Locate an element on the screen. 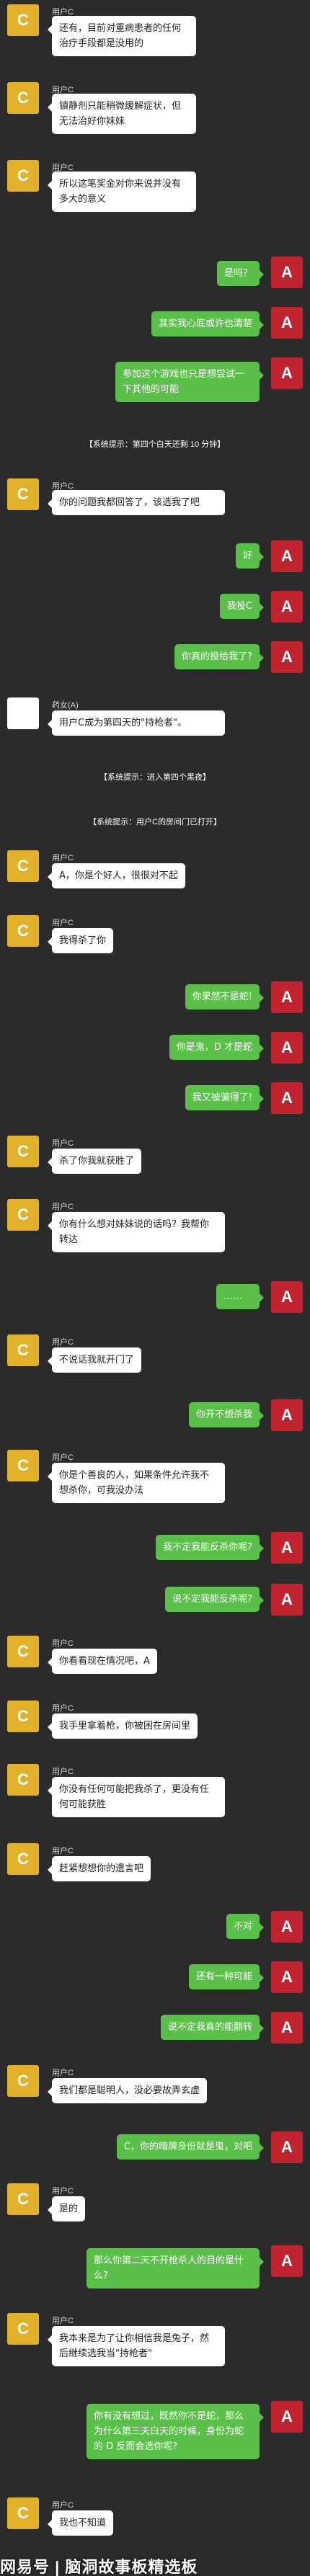  message-bubble: 我本来是为了让你相信我是兔子，然后继续选我当"持枪者" is located at coordinates (136, 2346).